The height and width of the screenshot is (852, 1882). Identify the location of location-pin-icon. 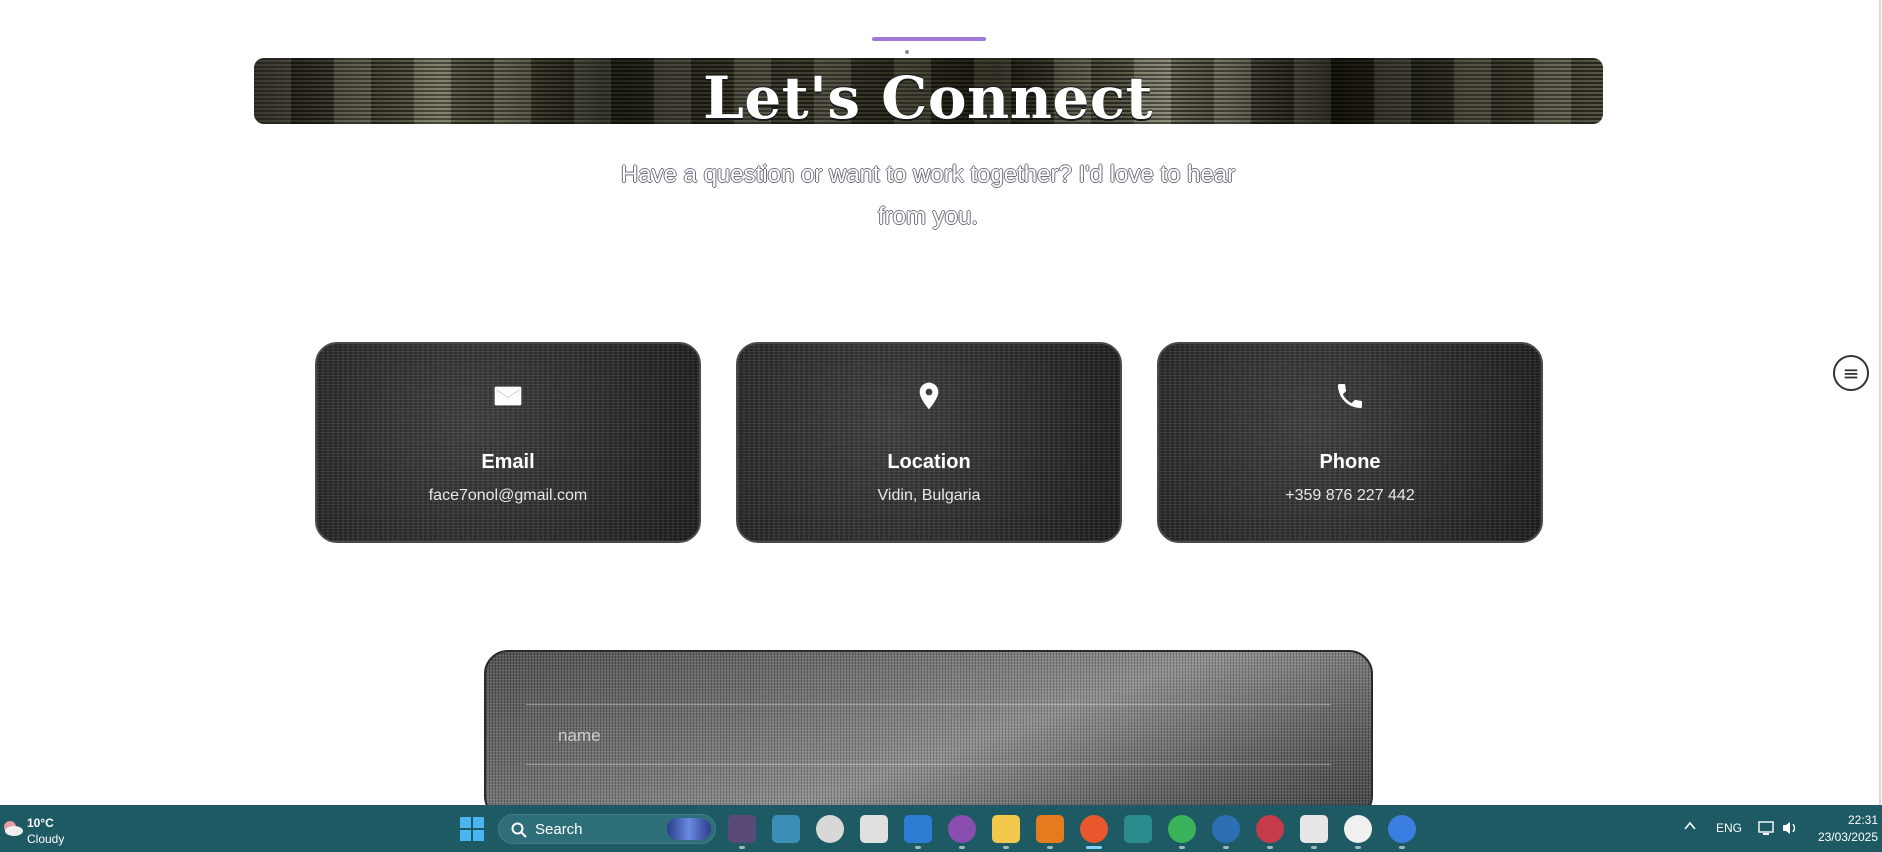
(929, 398).